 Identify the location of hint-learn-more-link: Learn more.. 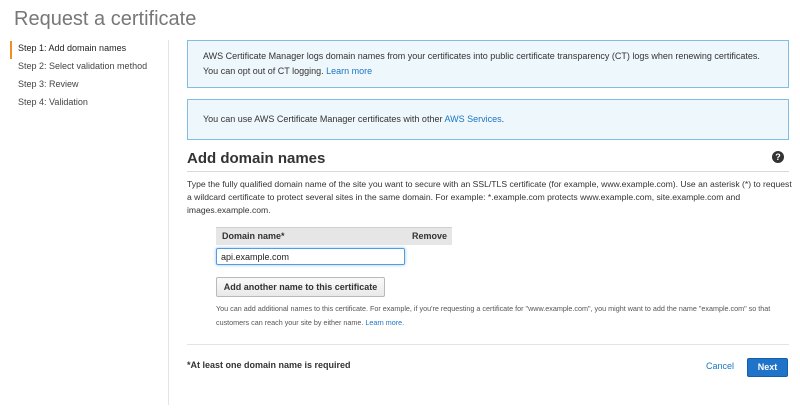
(384, 322).